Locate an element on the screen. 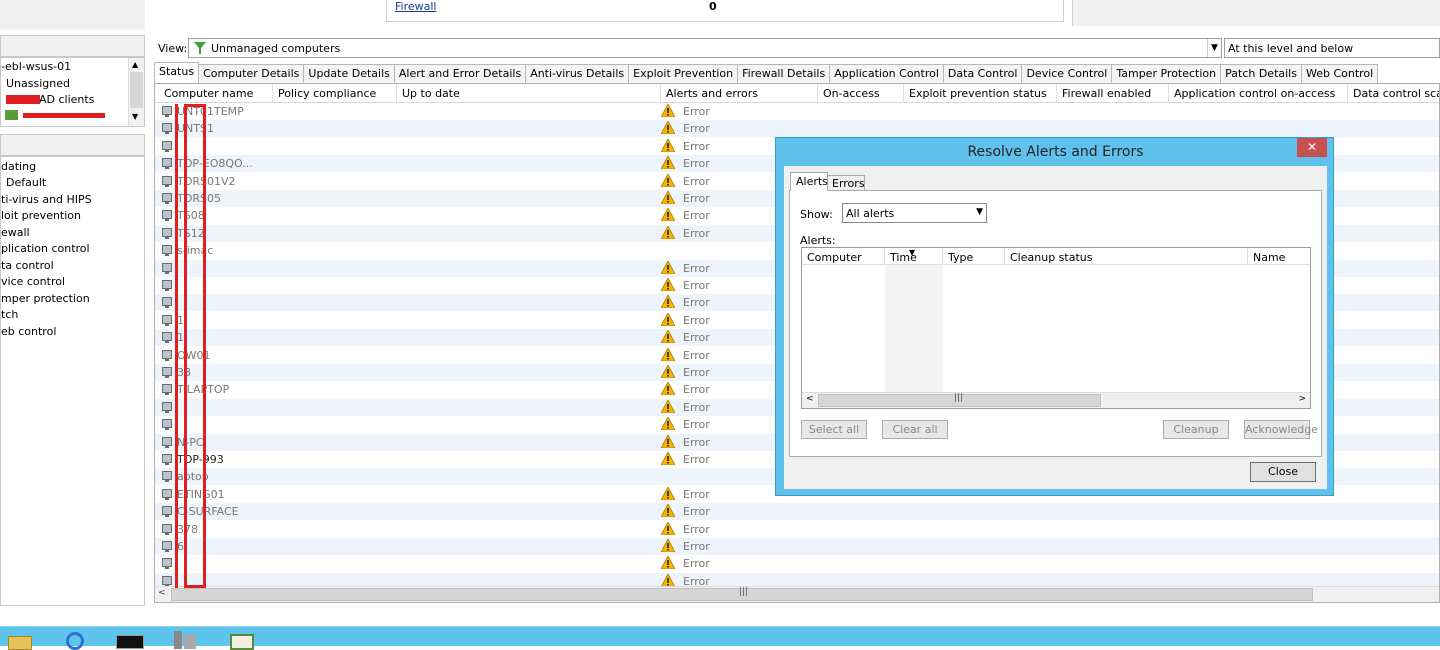 The image size is (1440, 650). column-data-control: Data control scann is located at coordinates (1393, 93).